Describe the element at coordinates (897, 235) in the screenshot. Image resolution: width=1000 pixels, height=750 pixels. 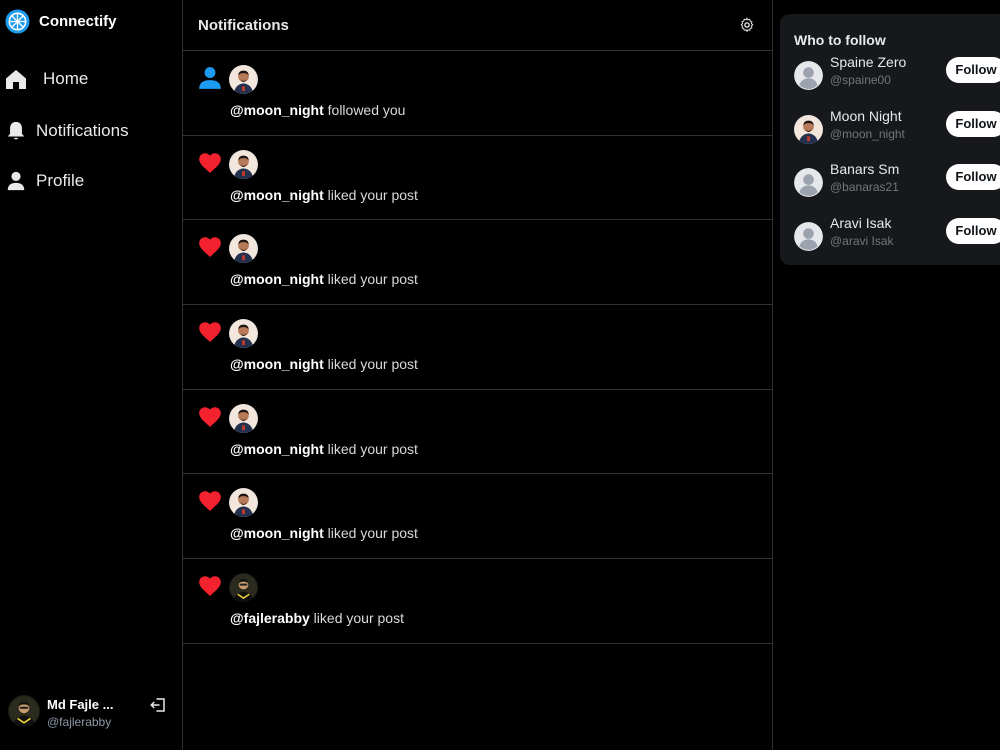
I see `follow-suggestion-item: Aravi Isak @aravi Isak Follow` at that location.